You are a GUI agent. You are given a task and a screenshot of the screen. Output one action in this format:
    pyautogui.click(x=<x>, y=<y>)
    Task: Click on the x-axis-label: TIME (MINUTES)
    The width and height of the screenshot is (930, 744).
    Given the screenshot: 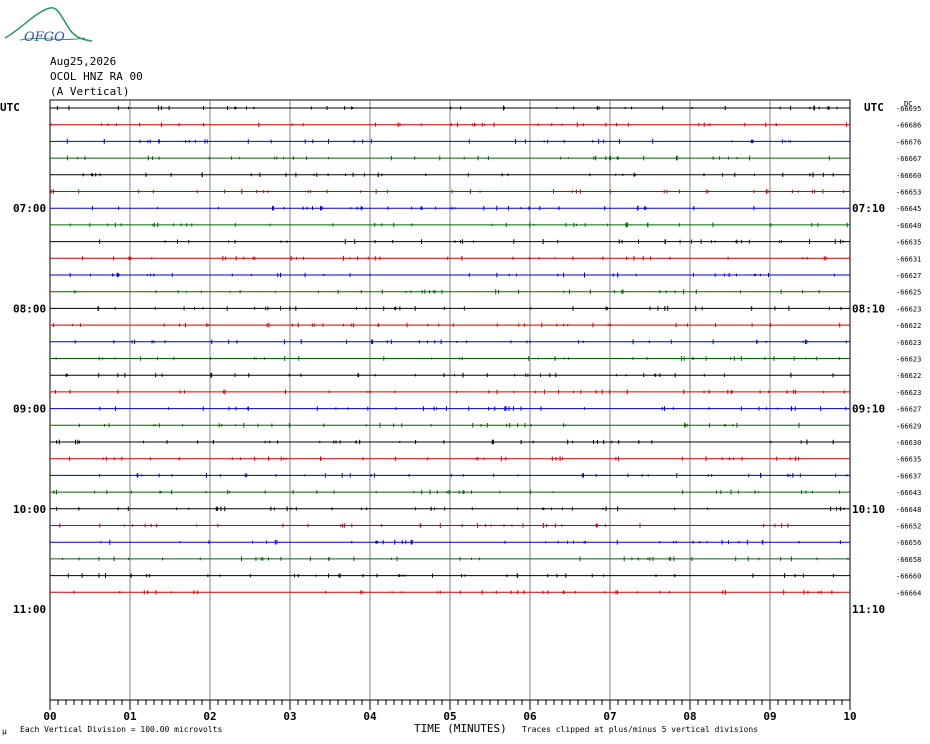 What is the action you would take?
    pyautogui.click(x=460, y=728)
    